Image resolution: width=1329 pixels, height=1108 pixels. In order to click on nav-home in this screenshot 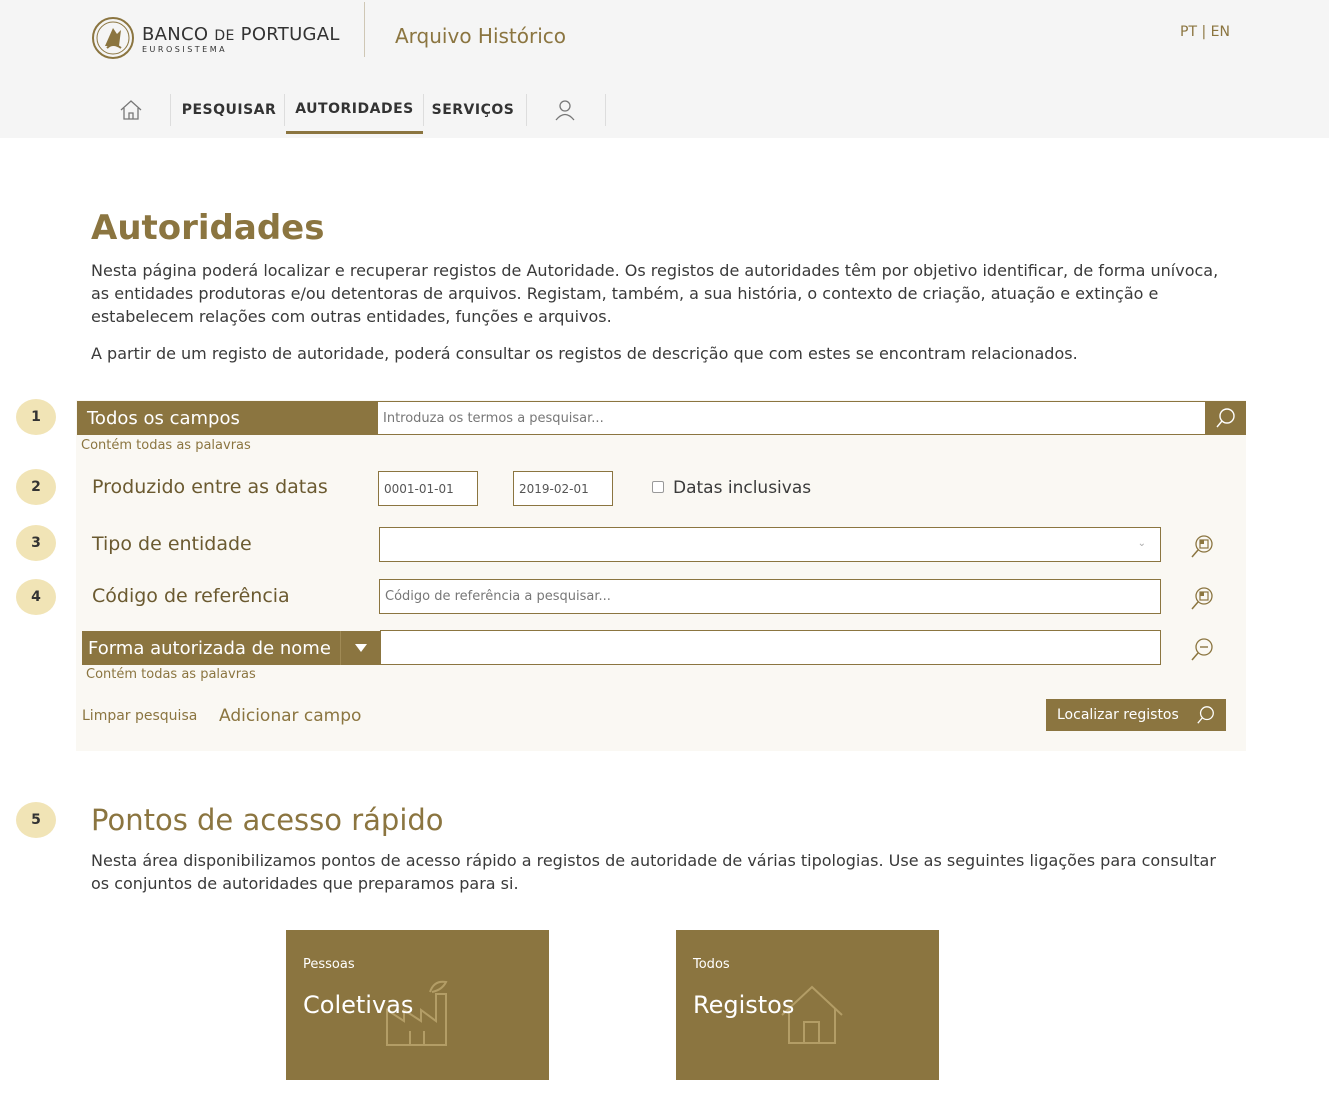, I will do `click(131, 110)`.